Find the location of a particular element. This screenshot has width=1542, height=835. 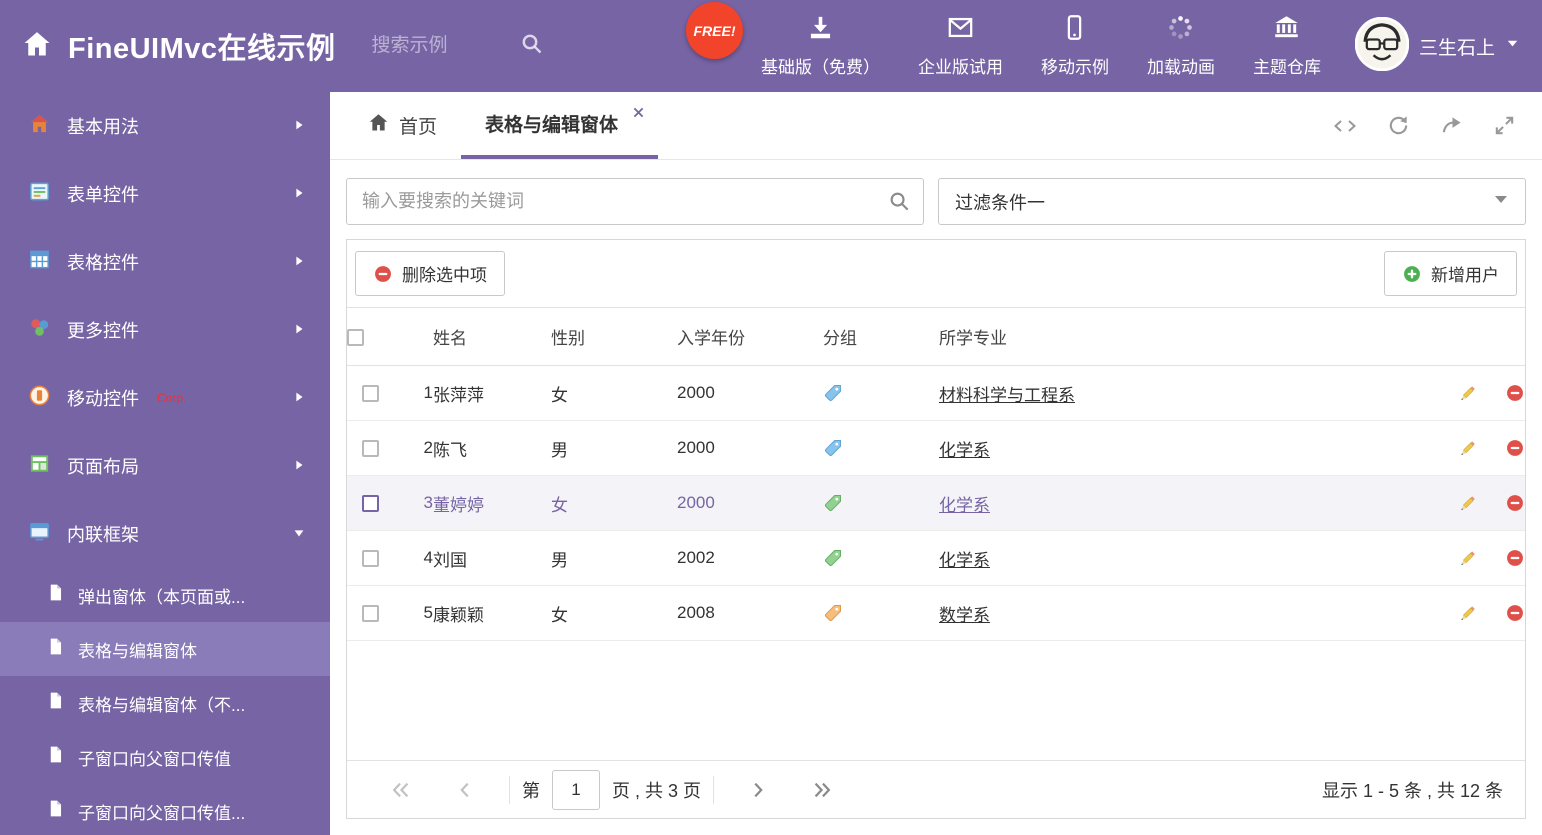

tab-home: 首页 is located at coordinates (402, 125).